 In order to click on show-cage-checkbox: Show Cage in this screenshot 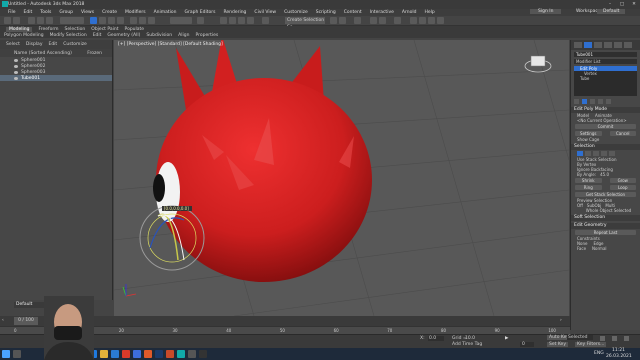, I will do `click(605, 139)`.